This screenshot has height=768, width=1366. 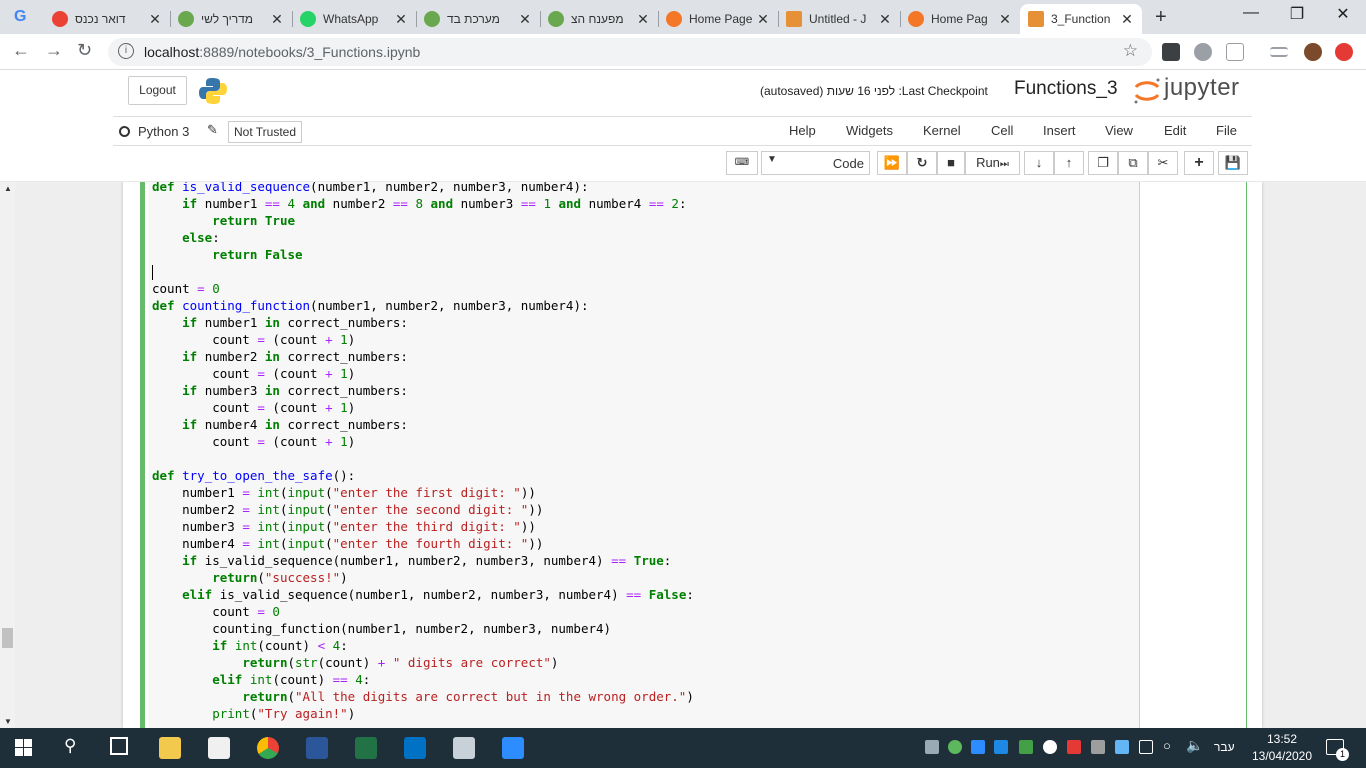 I want to click on word-icon, so click(x=317, y=748).